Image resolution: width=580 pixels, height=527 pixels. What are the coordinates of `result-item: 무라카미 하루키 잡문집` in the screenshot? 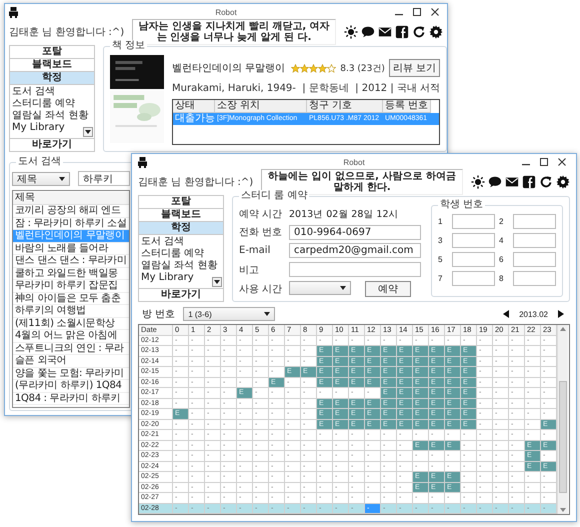 It's located at (71, 286).